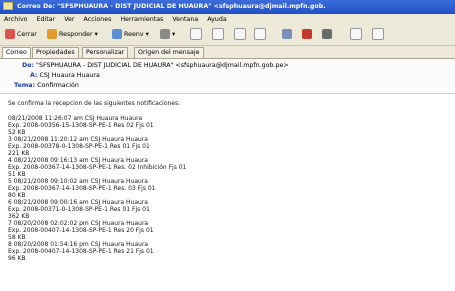 This screenshot has height=291, width=455. I want to click on previous-button, so click(218, 35).